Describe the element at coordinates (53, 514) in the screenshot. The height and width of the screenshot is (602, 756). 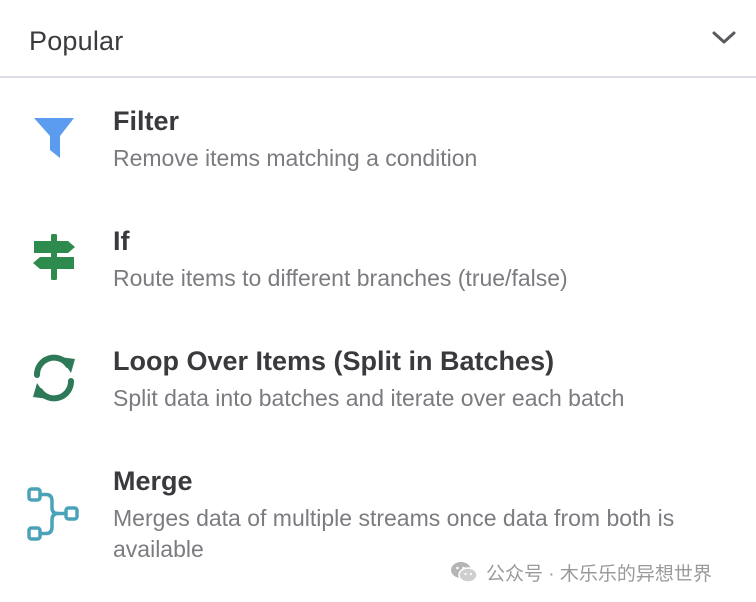
I see `merge-icon` at that location.